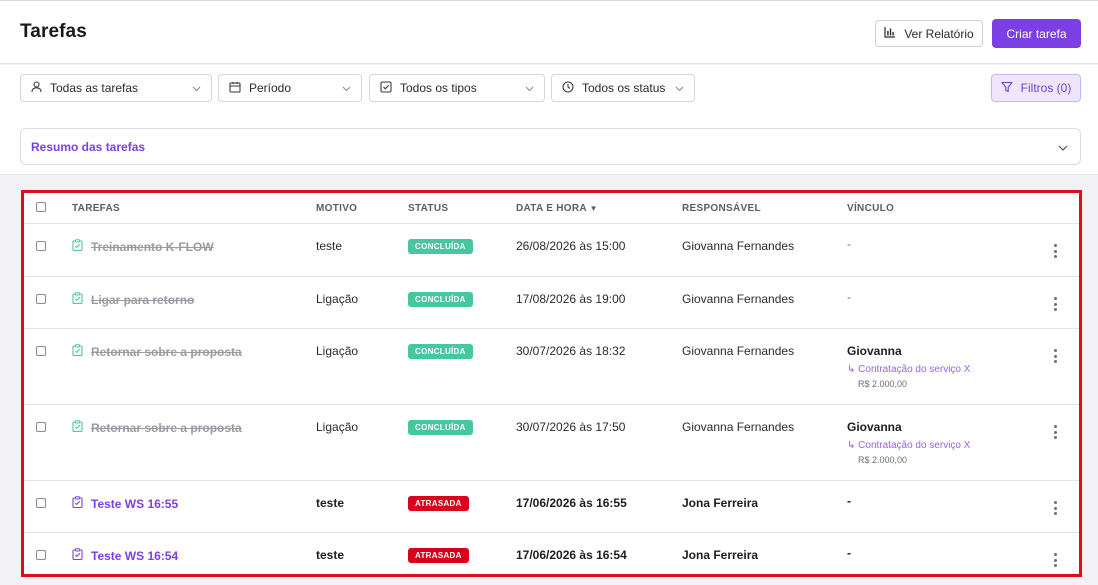 Image resolution: width=1098 pixels, height=585 pixels. I want to click on assignee-filter-select: Todas as tarefas, so click(116, 88).